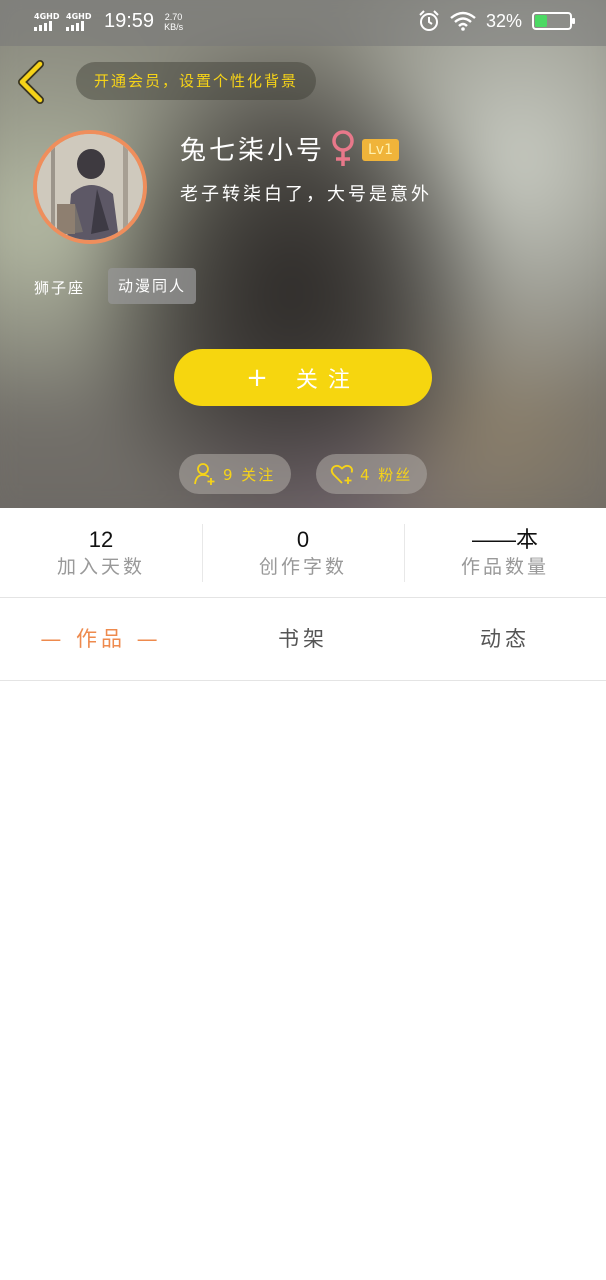 The width and height of the screenshot is (606, 1280). I want to click on sim2-label: 4GHD, so click(79, 16).